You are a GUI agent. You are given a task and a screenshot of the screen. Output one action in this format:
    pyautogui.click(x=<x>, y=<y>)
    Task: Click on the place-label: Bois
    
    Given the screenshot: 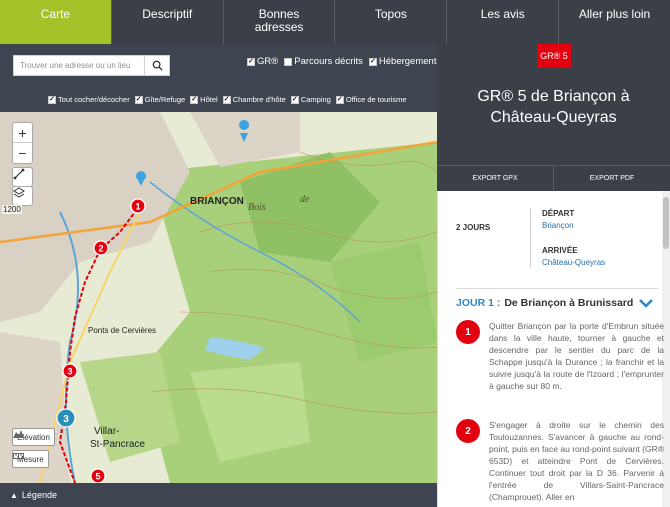 What is the action you would take?
    pyautogui.click(x=257, y=207)
    